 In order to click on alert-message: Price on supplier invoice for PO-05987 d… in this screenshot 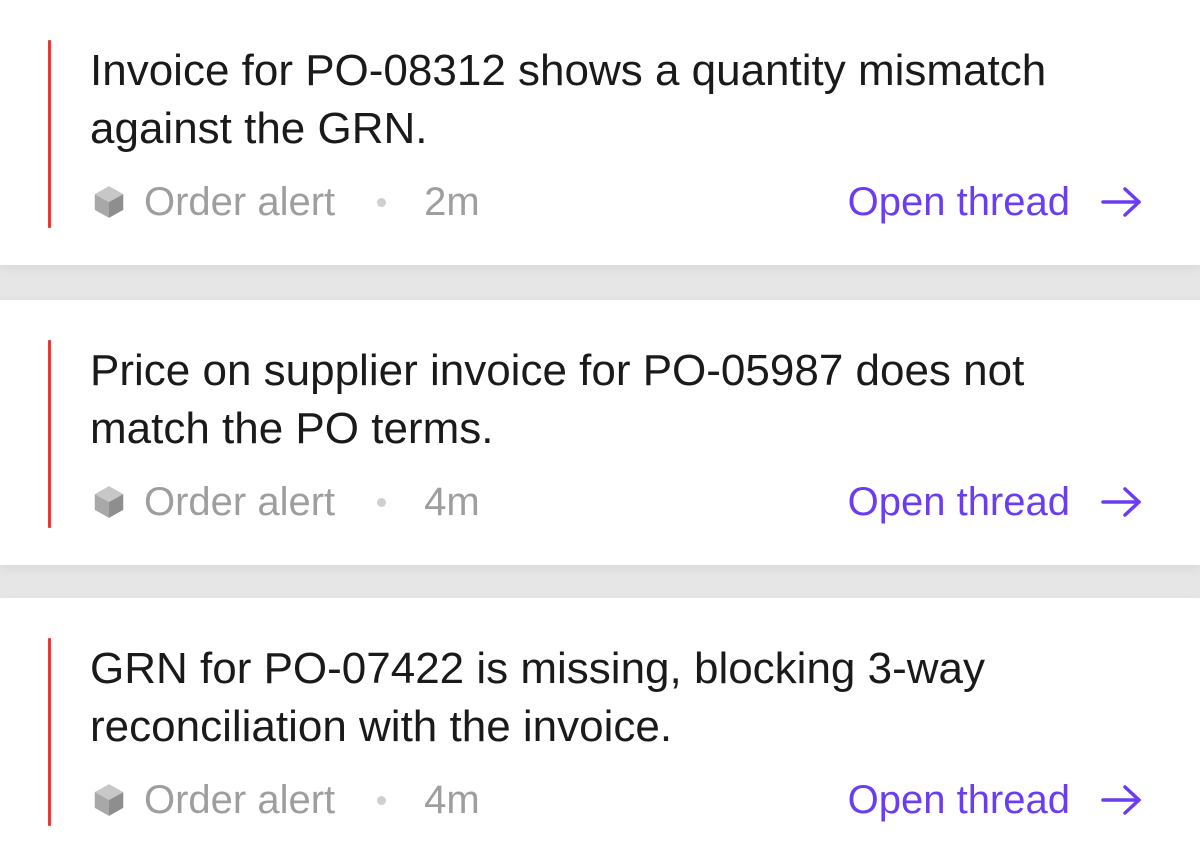, I will do `click(557, 399)`.